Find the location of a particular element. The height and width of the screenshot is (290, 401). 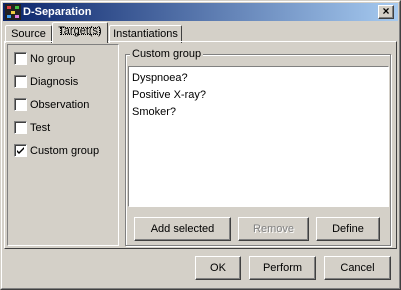

checkmark-icon is located at coordinates (20, 150).